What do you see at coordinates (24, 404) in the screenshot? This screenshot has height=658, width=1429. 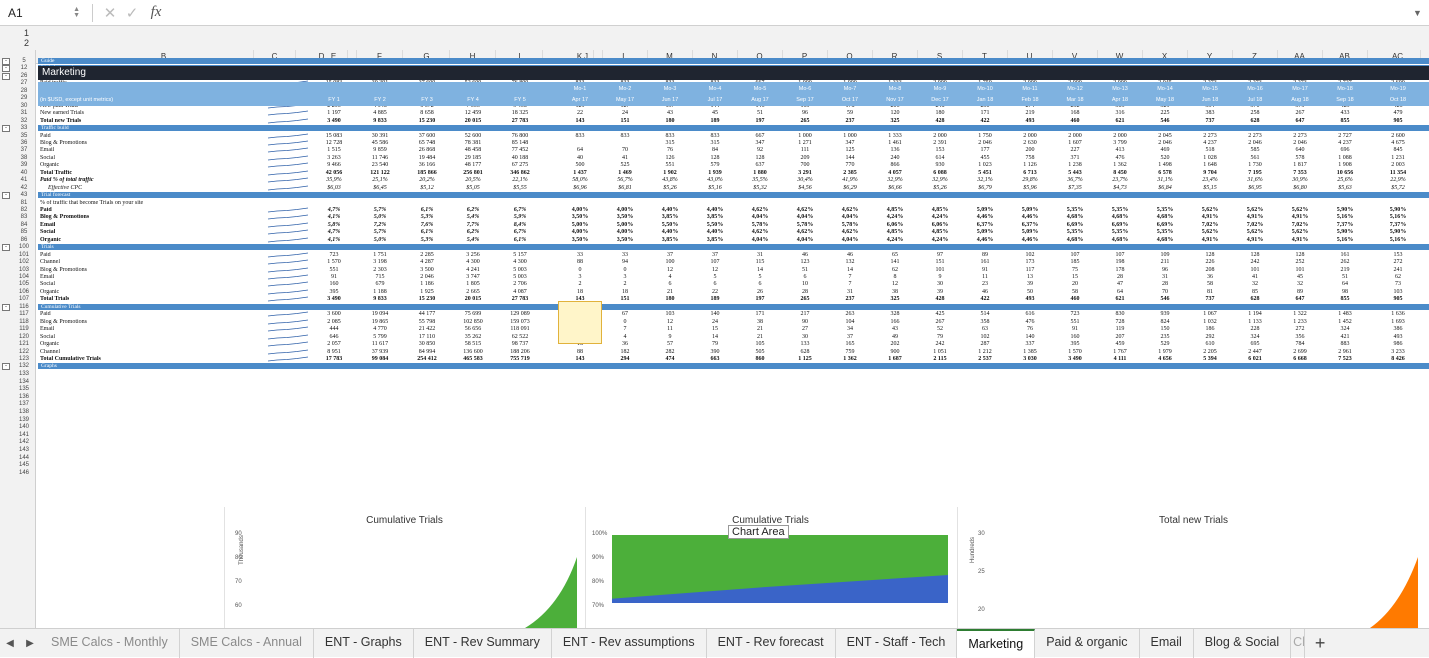 I see `row-number: 137` at bounding box center [24, 404].